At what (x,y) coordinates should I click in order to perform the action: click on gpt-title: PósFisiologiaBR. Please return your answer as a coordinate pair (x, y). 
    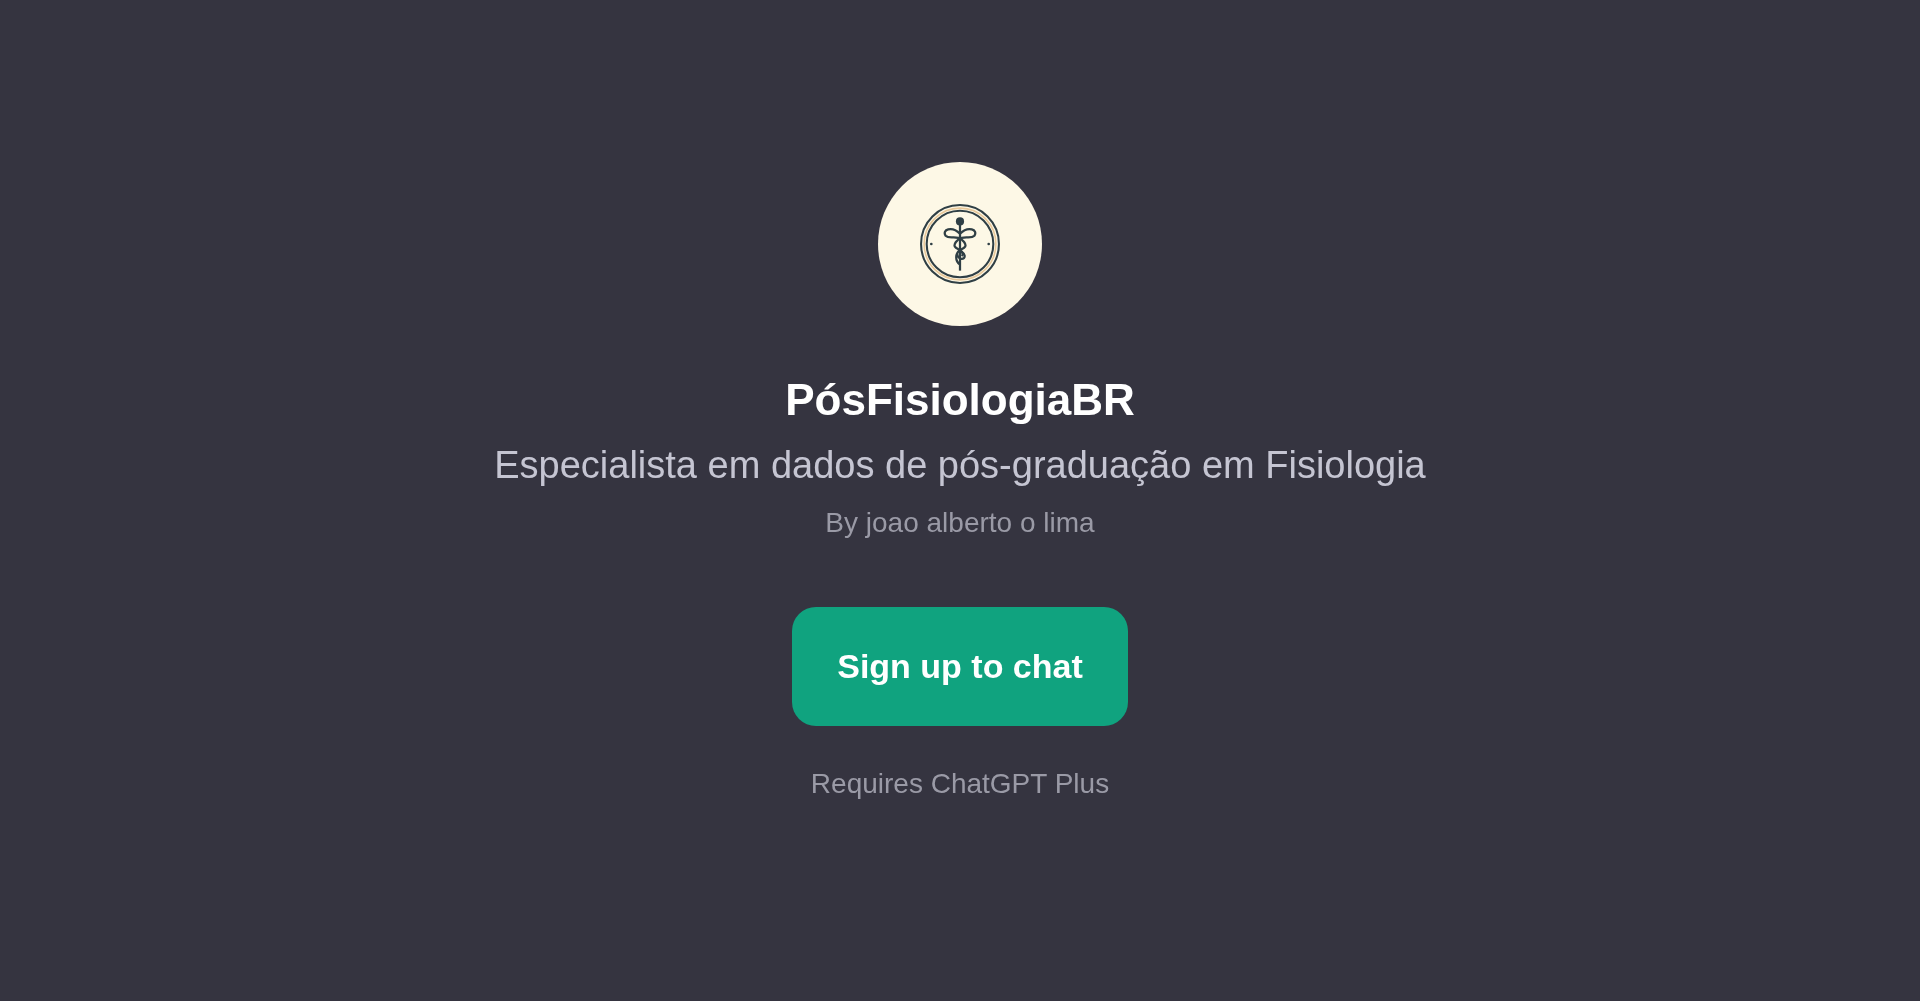
    Looking at the image, I should click on (960, 400).